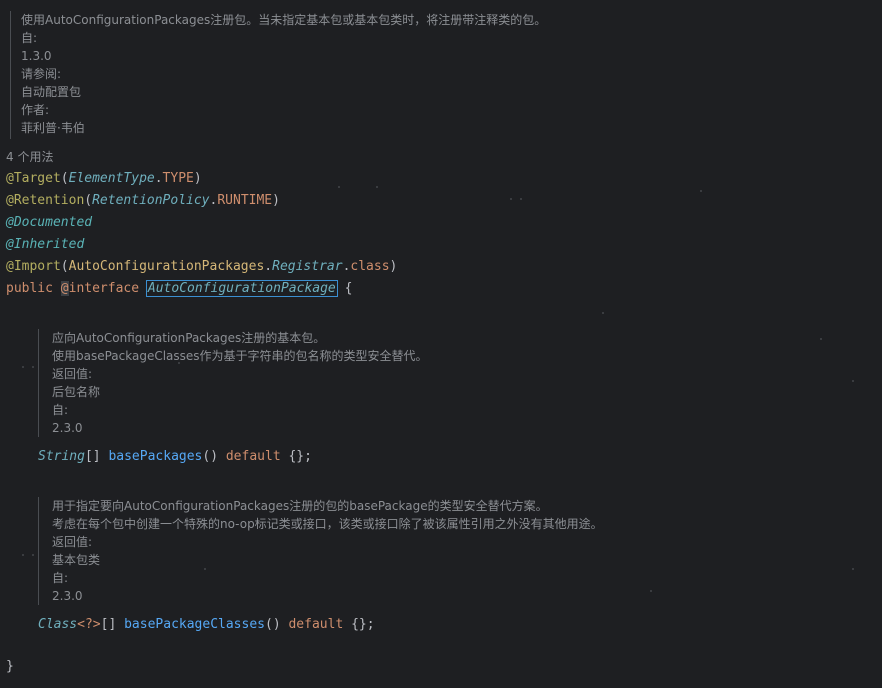 Image resolution: width=882 pixels, height=688 pixels. Describe the element at coordinates (244, 200) in the screenshot. I see `enum-runtime: RUNTIME` at that location.